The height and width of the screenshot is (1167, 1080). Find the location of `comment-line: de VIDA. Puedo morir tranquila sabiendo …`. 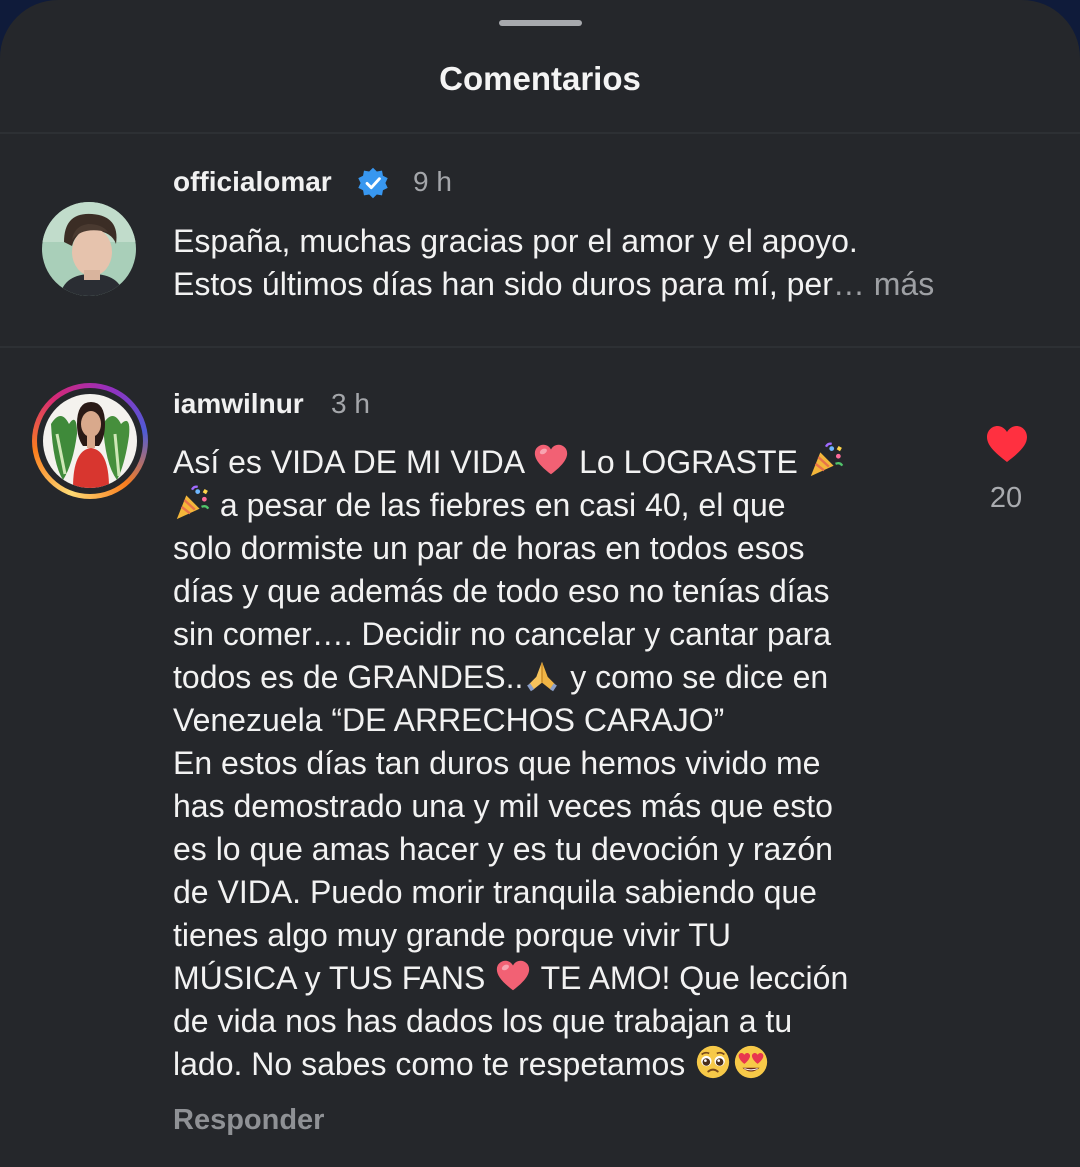

comment-line: de VIDA. Puedo morir tranquila sabiendo … is located at coordinates (495, 892).